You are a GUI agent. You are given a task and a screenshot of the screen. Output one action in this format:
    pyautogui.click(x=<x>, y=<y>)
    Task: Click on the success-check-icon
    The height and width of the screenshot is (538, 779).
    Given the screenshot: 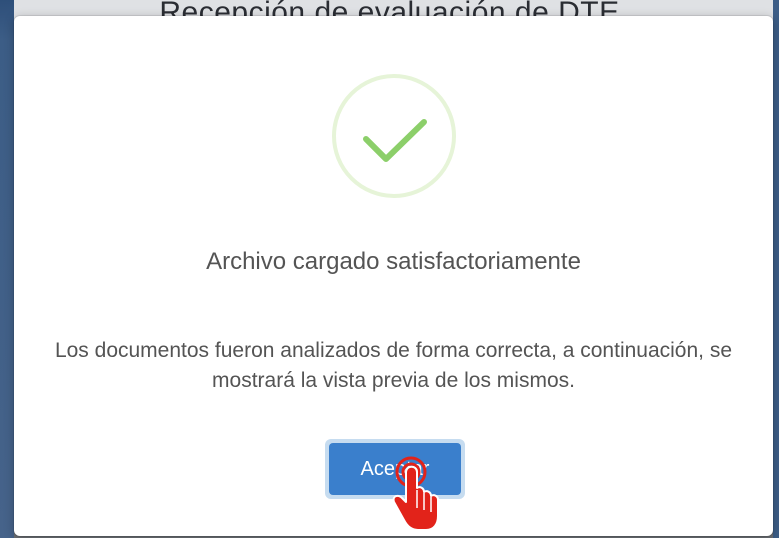 What is the action you would take?
    pyautogui.click(x=394, y=136)
    